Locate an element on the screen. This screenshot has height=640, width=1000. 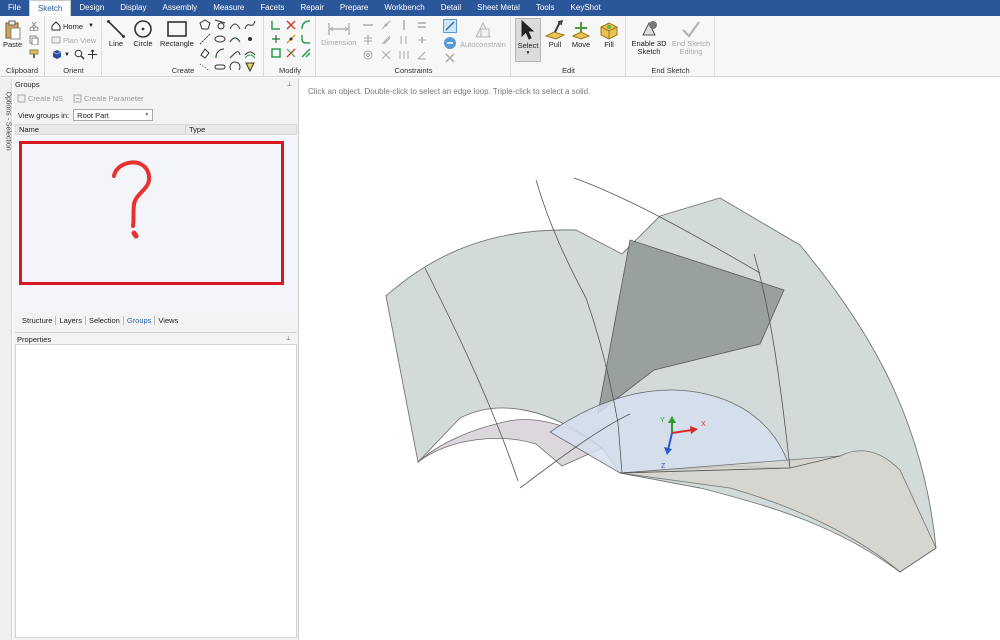
cut-icon is located at coordinates (34, 26).